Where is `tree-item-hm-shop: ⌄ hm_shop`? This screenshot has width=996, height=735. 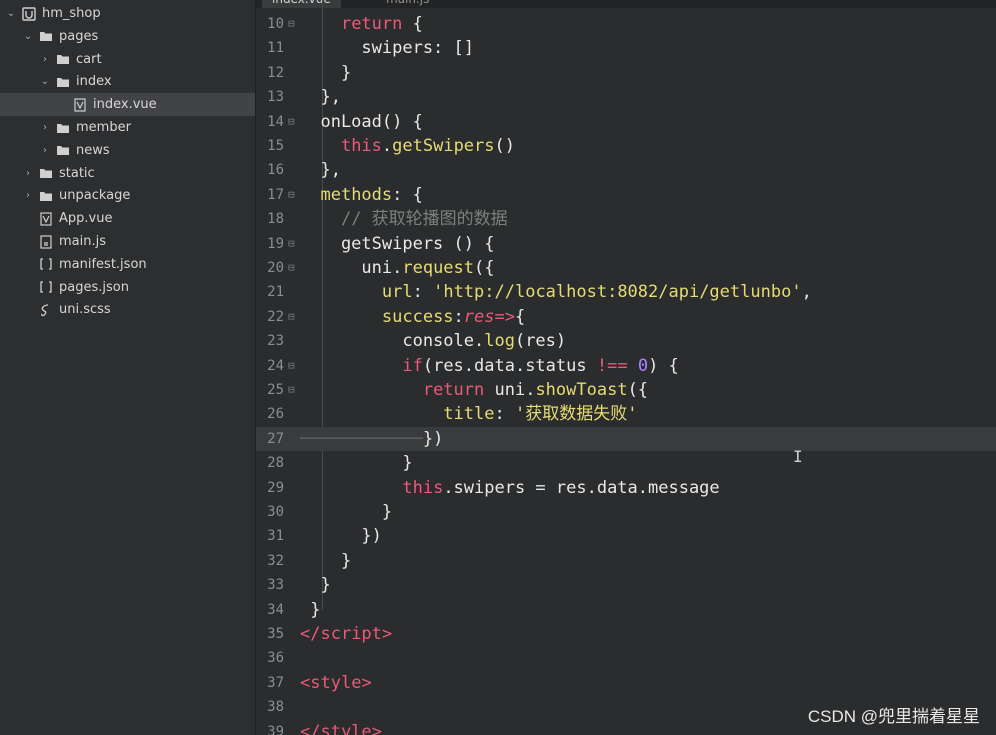 tree-item-hm-shop: ⌄ hm_shop is located at coordinates (127, 13).